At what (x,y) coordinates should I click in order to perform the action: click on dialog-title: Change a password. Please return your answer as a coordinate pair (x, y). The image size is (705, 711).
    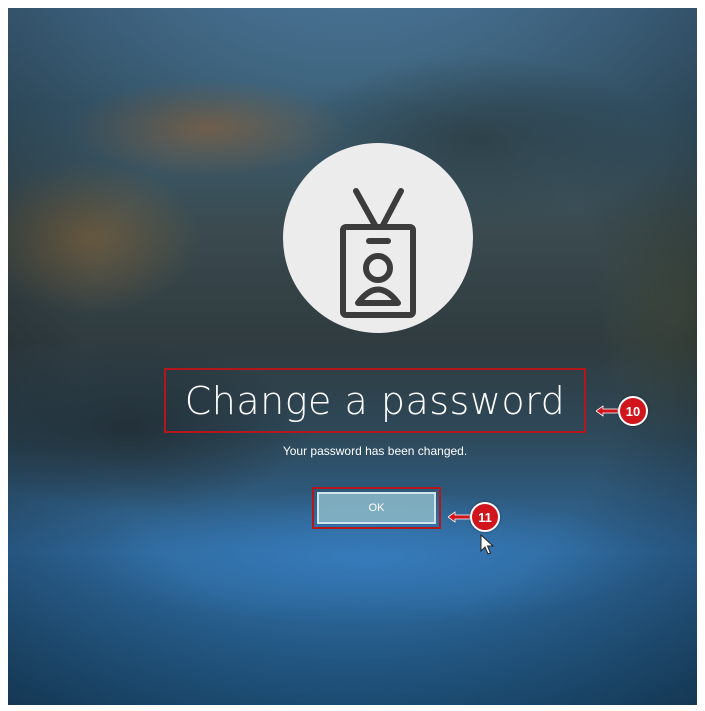
    Looking at the image, I should click on (375, 400).